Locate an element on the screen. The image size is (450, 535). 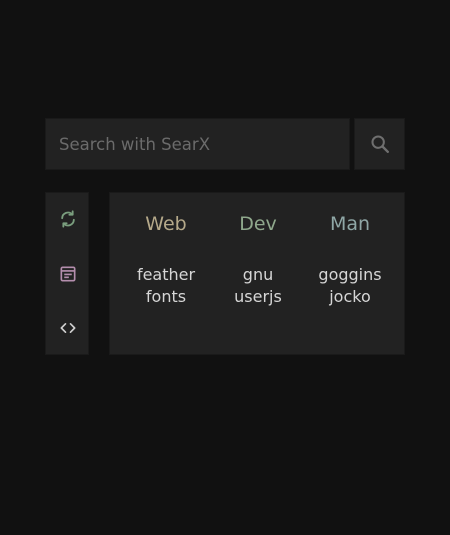
link-item: gnu is located at coordinates (258, 275).